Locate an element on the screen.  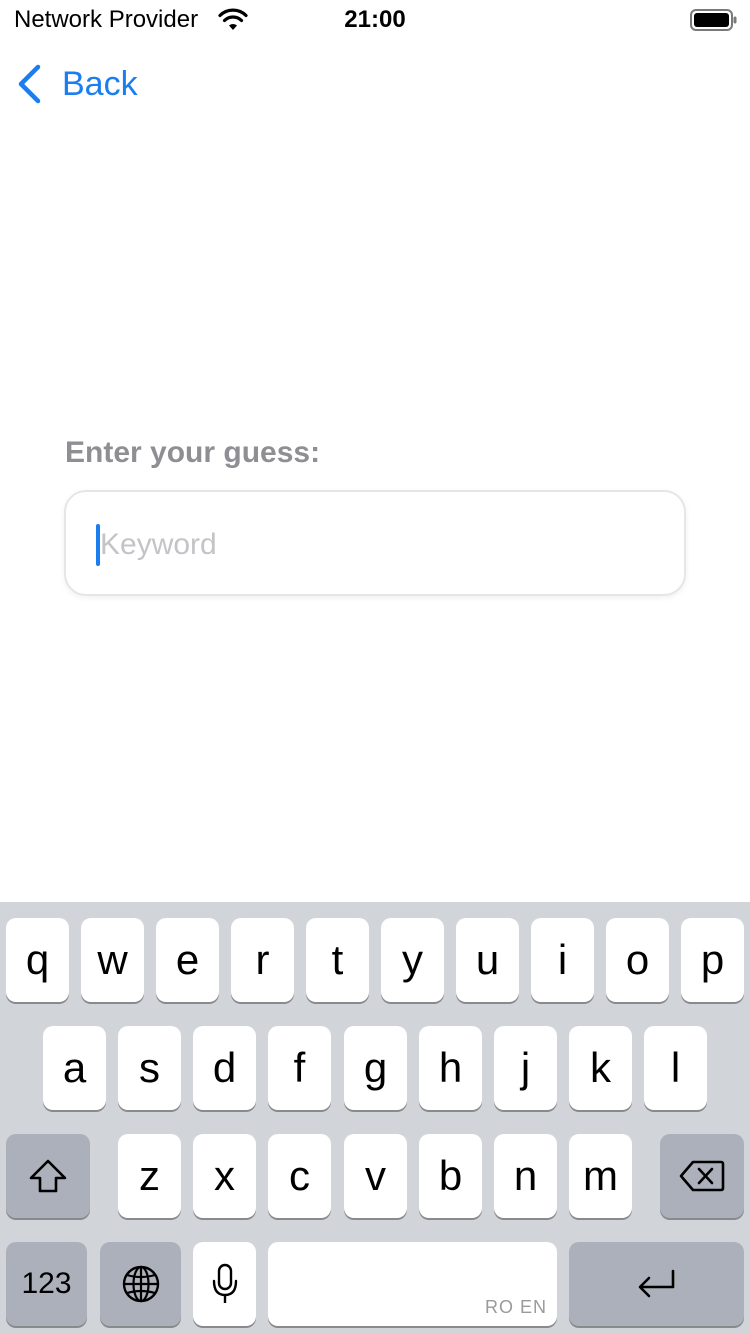
delete-key is located at coordinates (702, 1176).